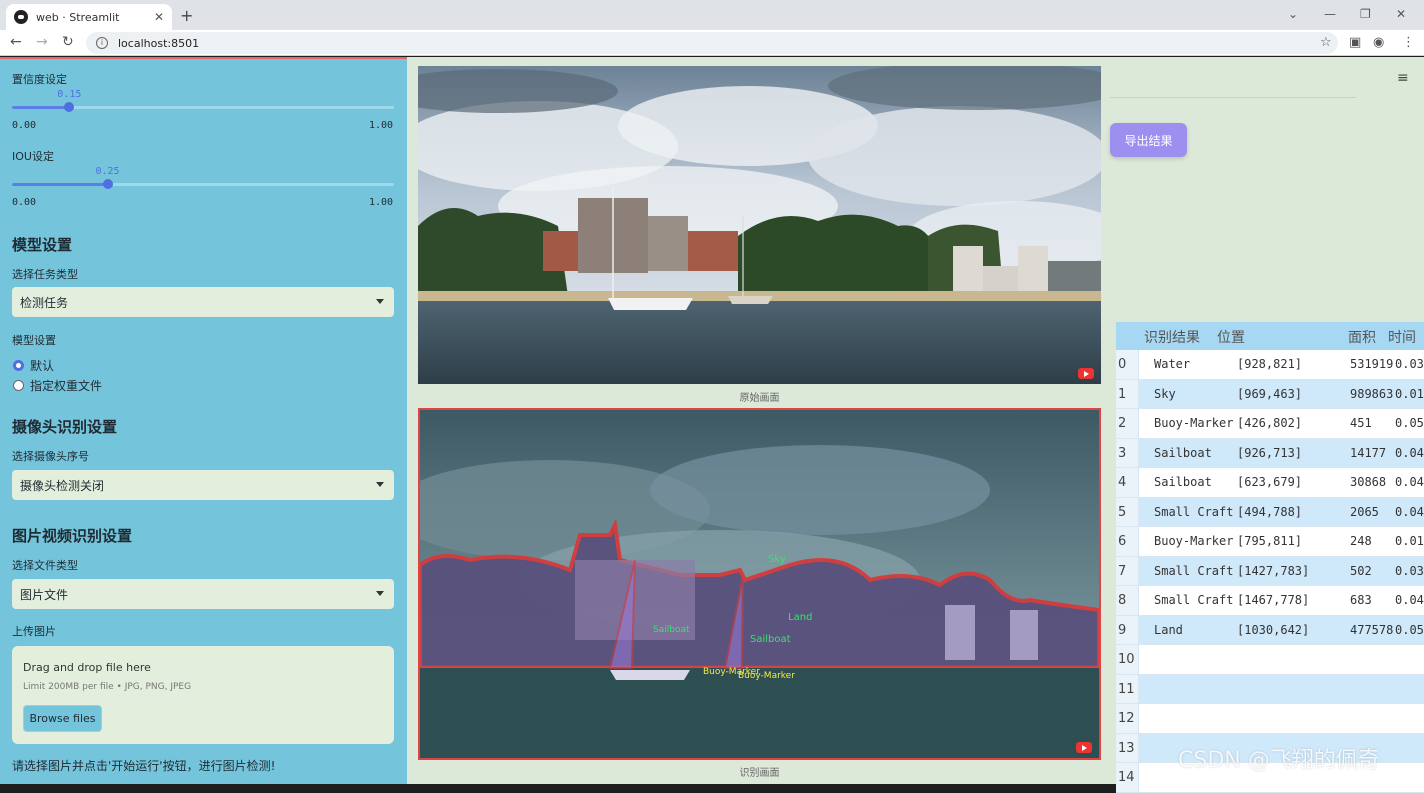 Image resolution: width=1424 pixels, height=793 pixels. Describe the element at coordinates (1273, 570) in the screenshot. I see `cell-position: [1427,783]` at that location.